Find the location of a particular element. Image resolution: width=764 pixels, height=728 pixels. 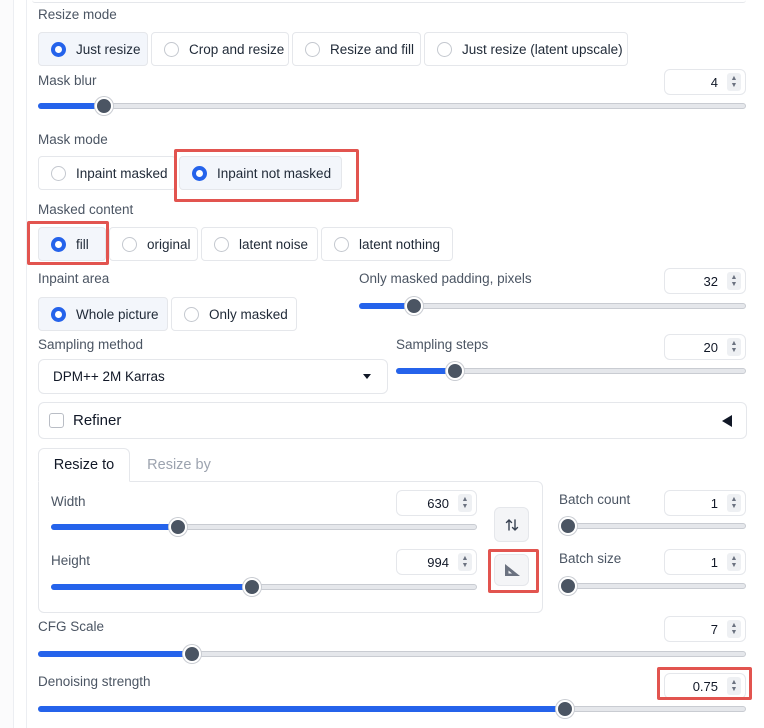

inpaint-area-option-whole-picture: Whole picture is located at coordinates (103, 314).